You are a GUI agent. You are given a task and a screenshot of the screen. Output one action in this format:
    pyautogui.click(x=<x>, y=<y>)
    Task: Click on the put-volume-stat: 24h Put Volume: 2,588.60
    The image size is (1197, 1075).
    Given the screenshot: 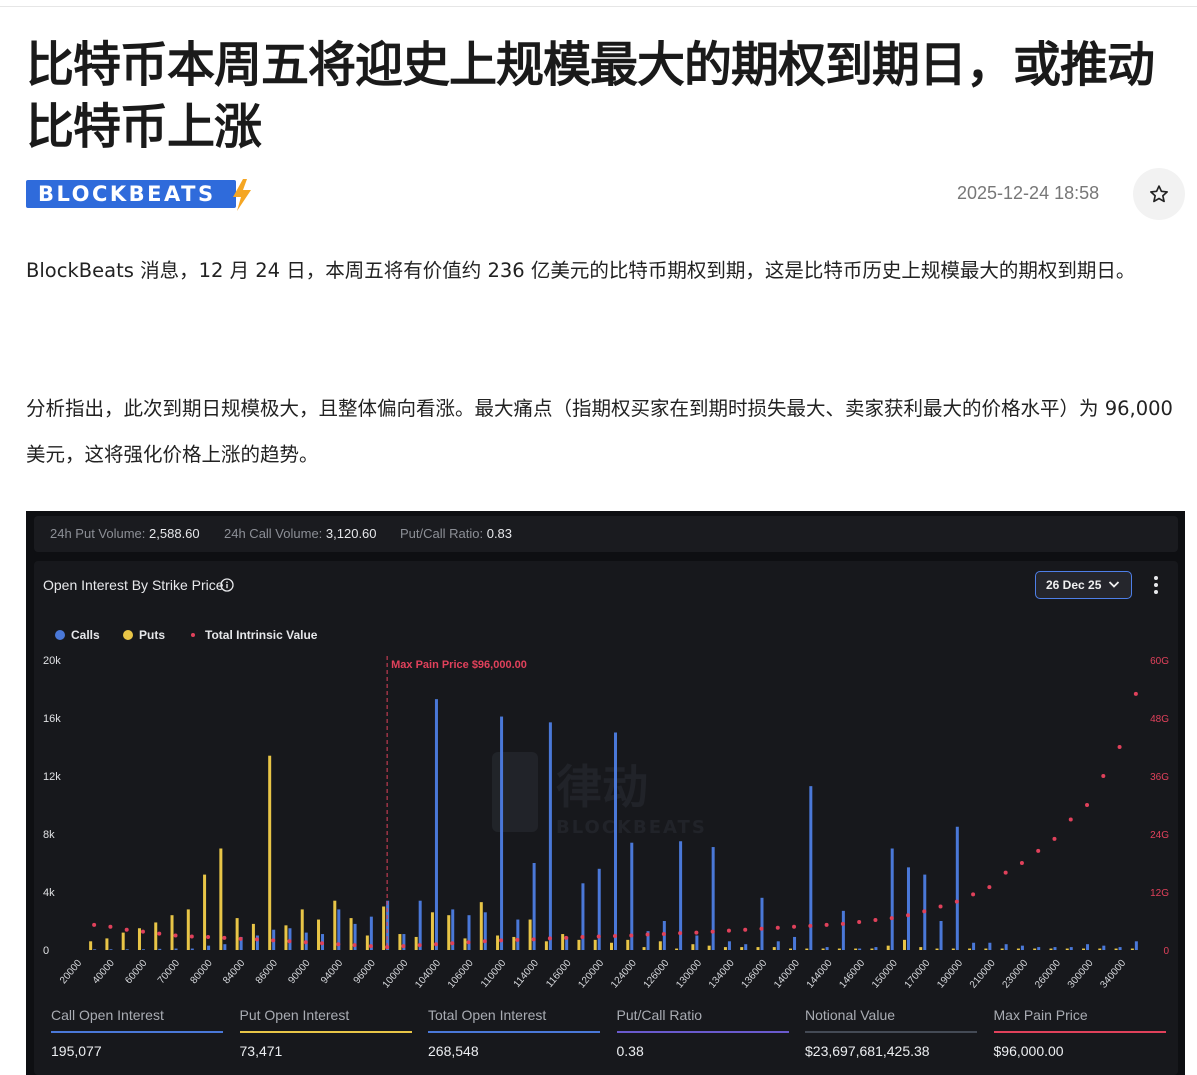 What is the action you would take?
    pyautogui.click(x=125, y=534)
    